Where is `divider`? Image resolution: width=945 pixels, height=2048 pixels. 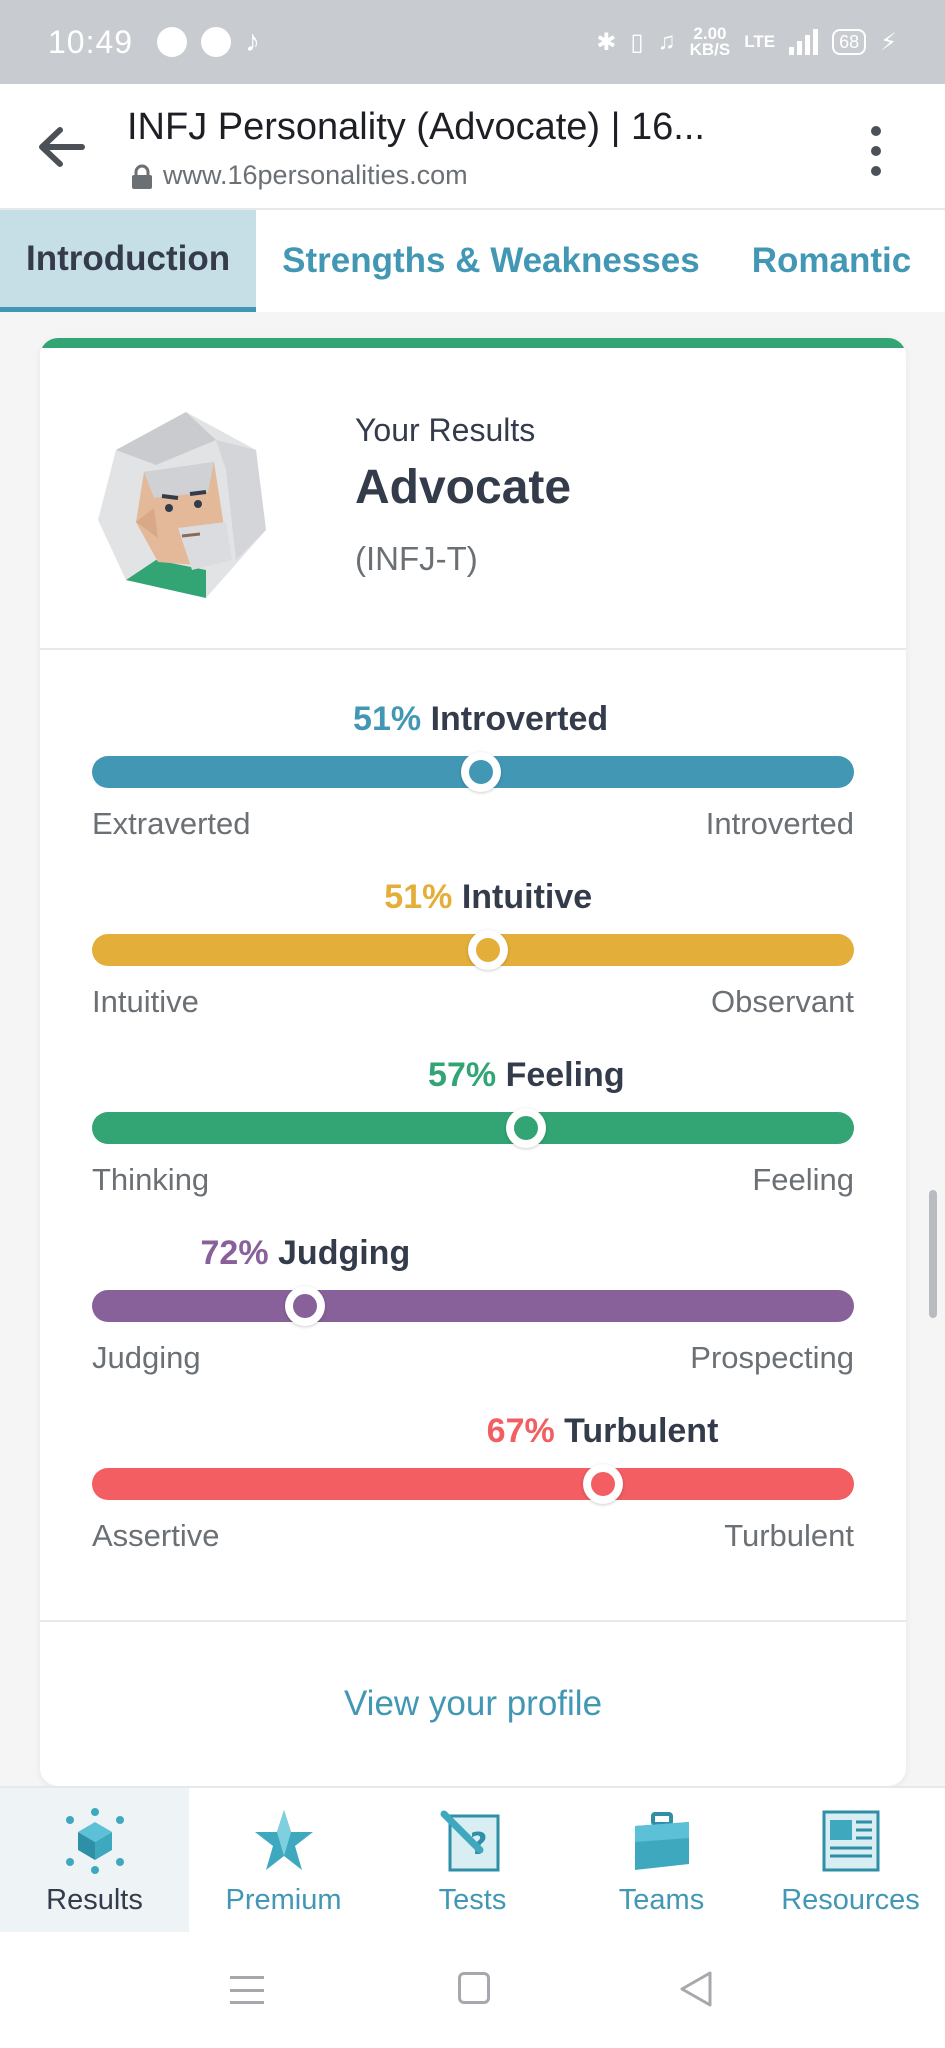
divider is located at coordinates (473, 1621).